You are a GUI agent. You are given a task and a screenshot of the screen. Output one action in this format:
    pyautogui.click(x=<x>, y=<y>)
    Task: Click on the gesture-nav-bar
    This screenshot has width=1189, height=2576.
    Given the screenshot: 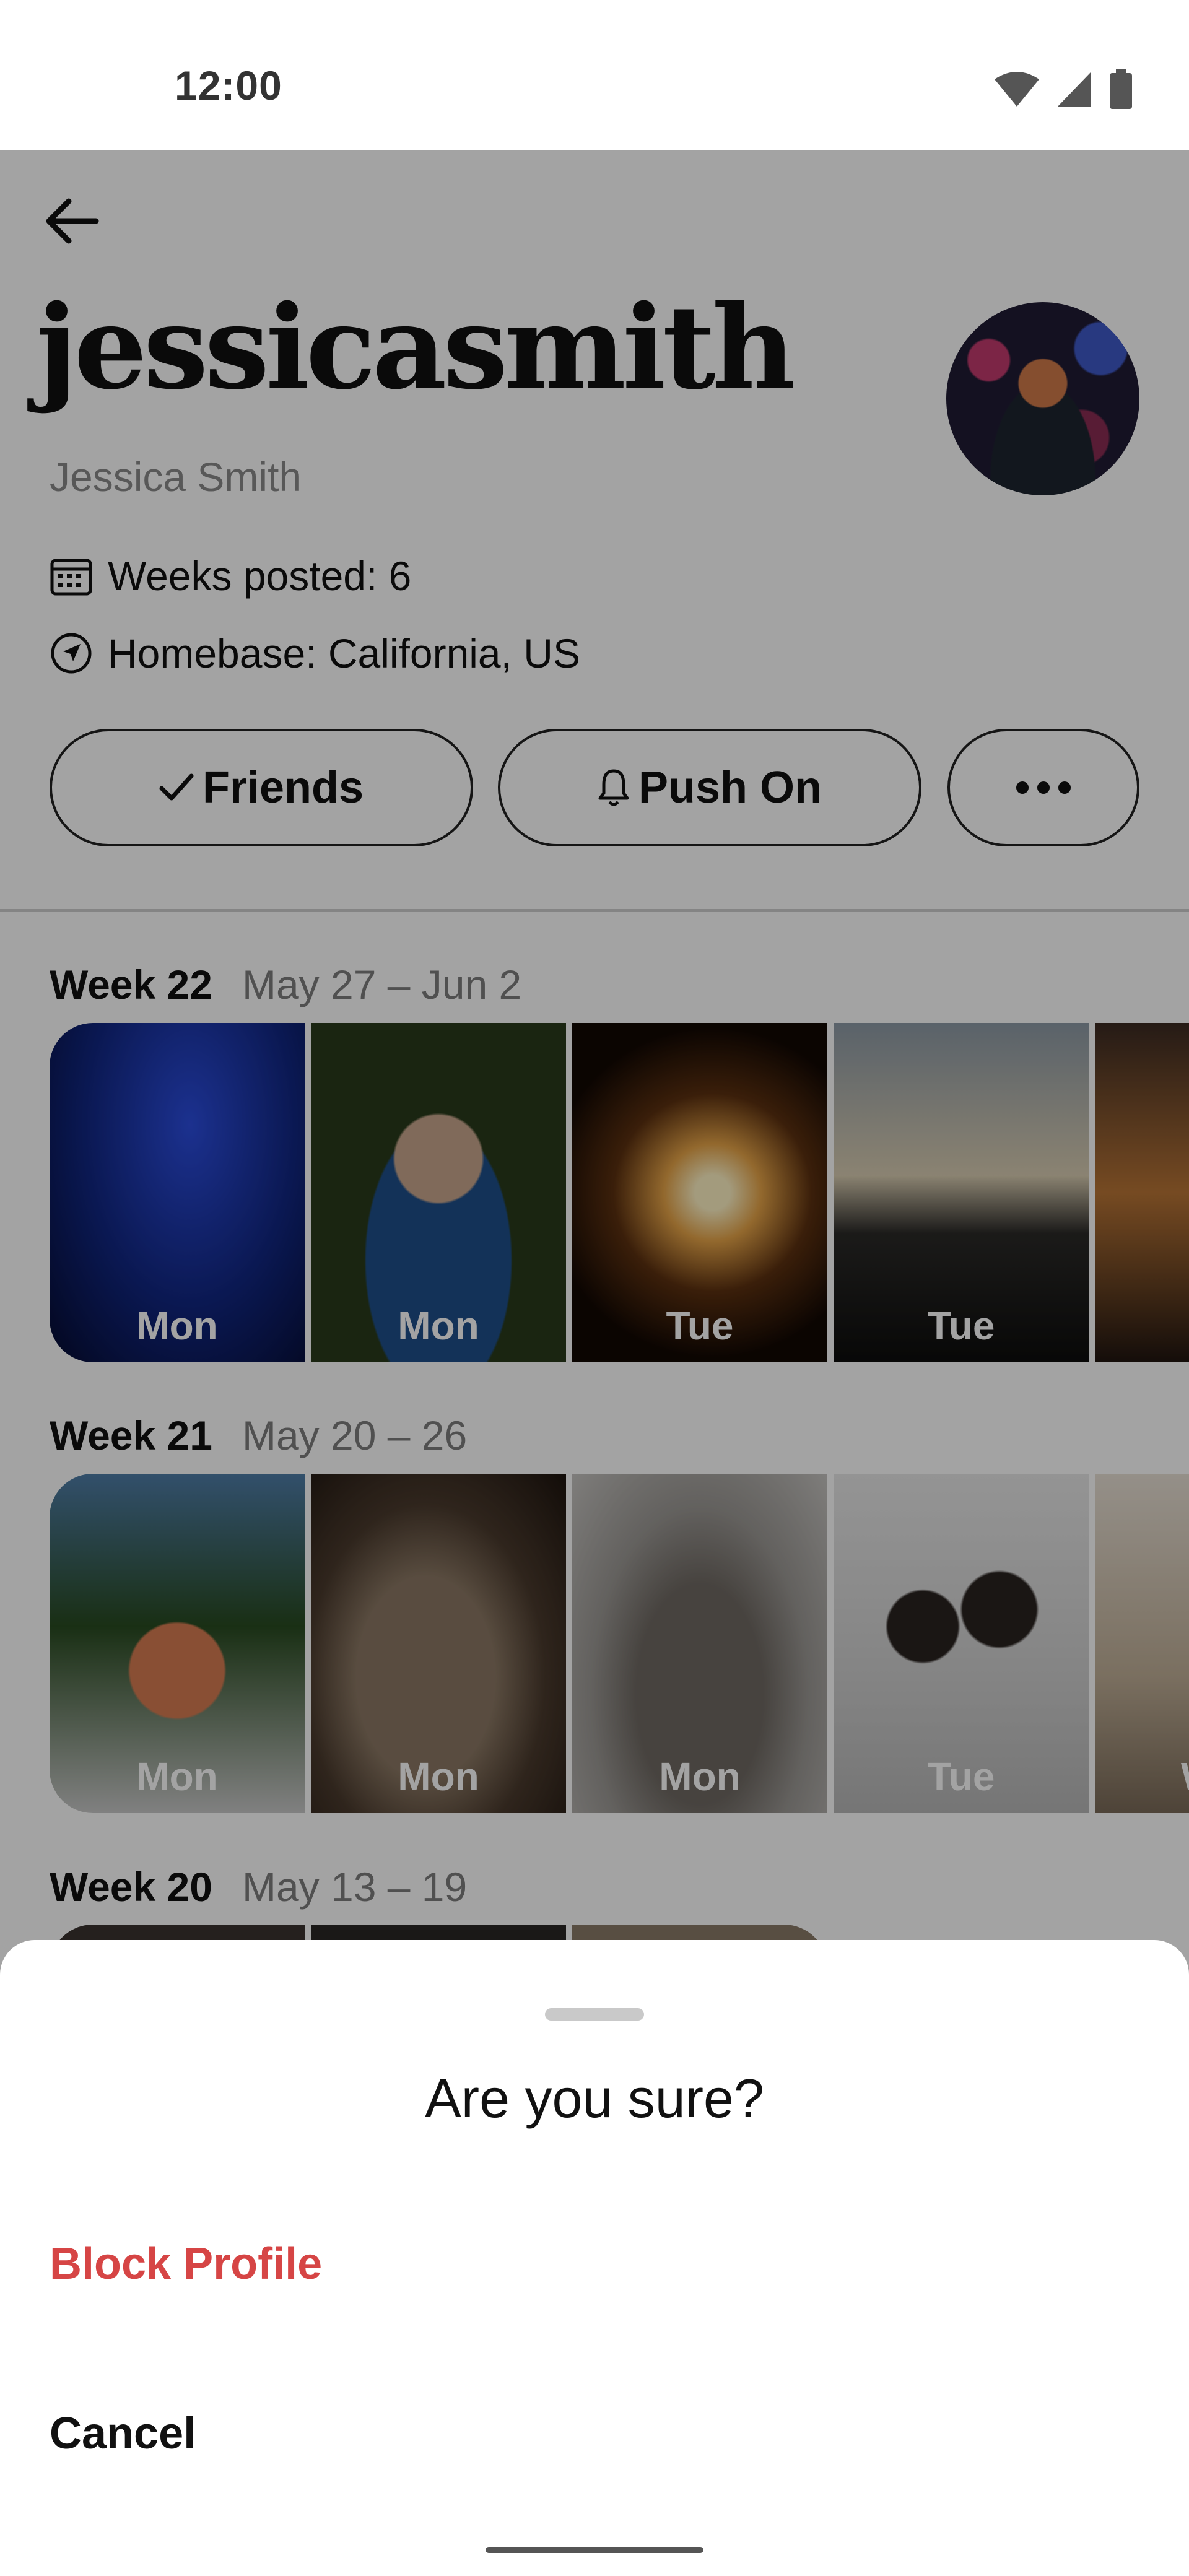 What is the action you would take?
    pyautogui.click(x=594, y=2550)
    